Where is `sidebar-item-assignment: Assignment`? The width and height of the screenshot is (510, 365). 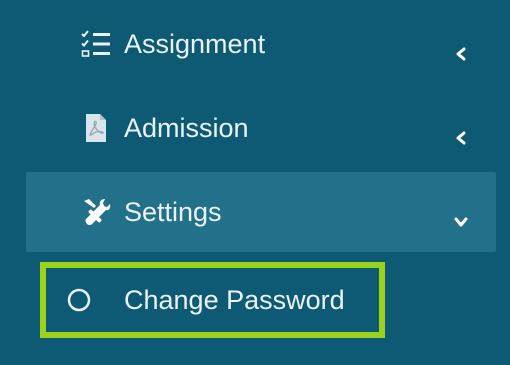
sidebar-item-assignment: Assignment is located at coordinates (261, 44).